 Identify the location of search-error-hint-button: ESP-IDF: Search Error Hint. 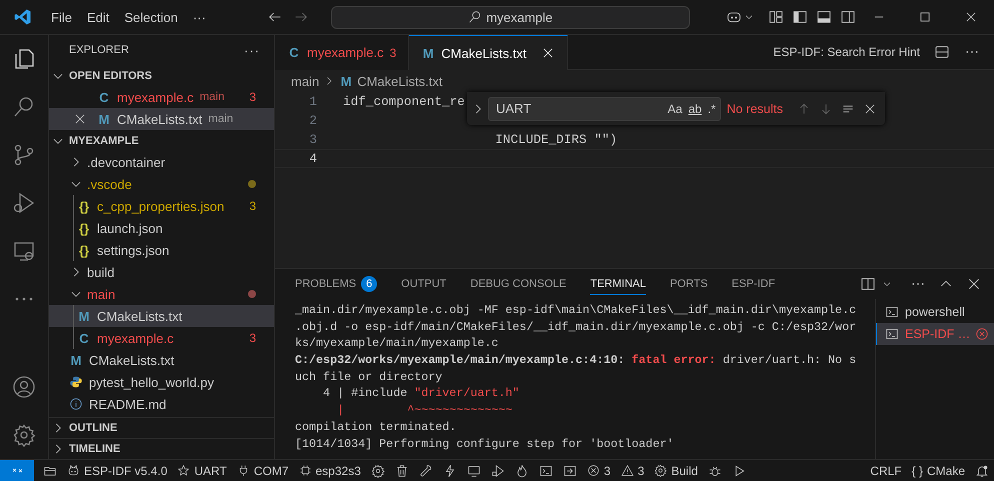
(846, 52).